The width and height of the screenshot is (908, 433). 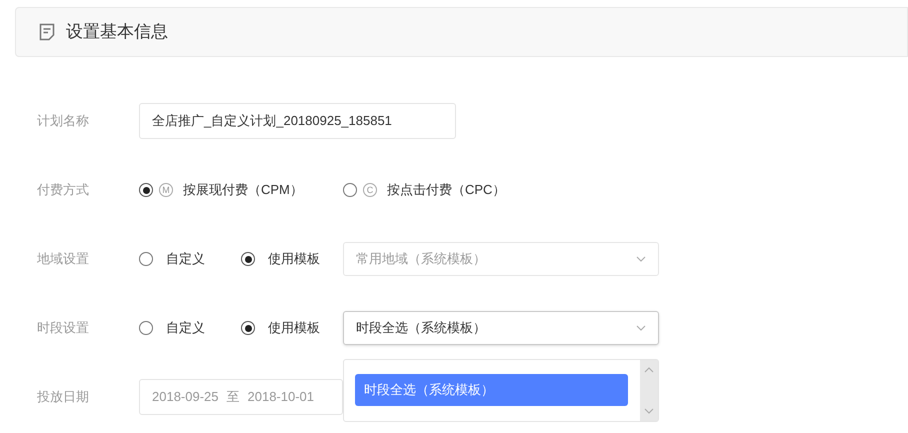 I want to click on badge-icon: C, so click(x=370, y=190).